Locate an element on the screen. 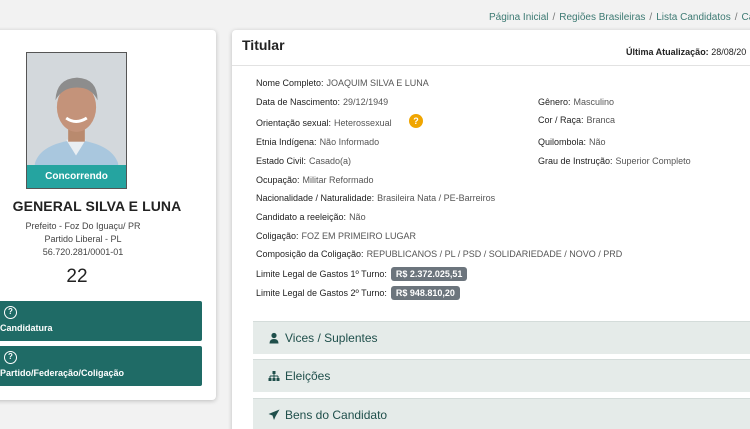 The height and width of the screenshot is (429, 750). field-label: Limite Legal de Gastos 2º Turno: is located at coordinates (321, 293).